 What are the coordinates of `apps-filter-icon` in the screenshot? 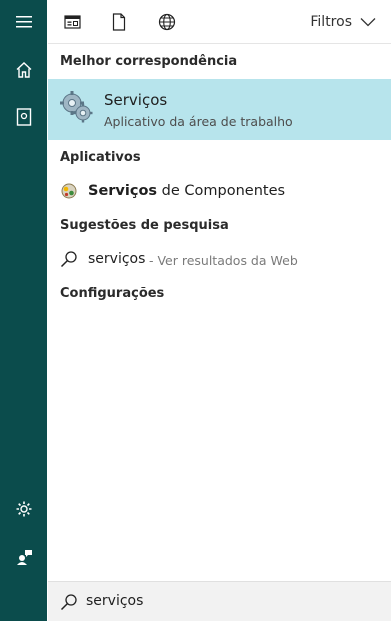 It's located at (72, 22).